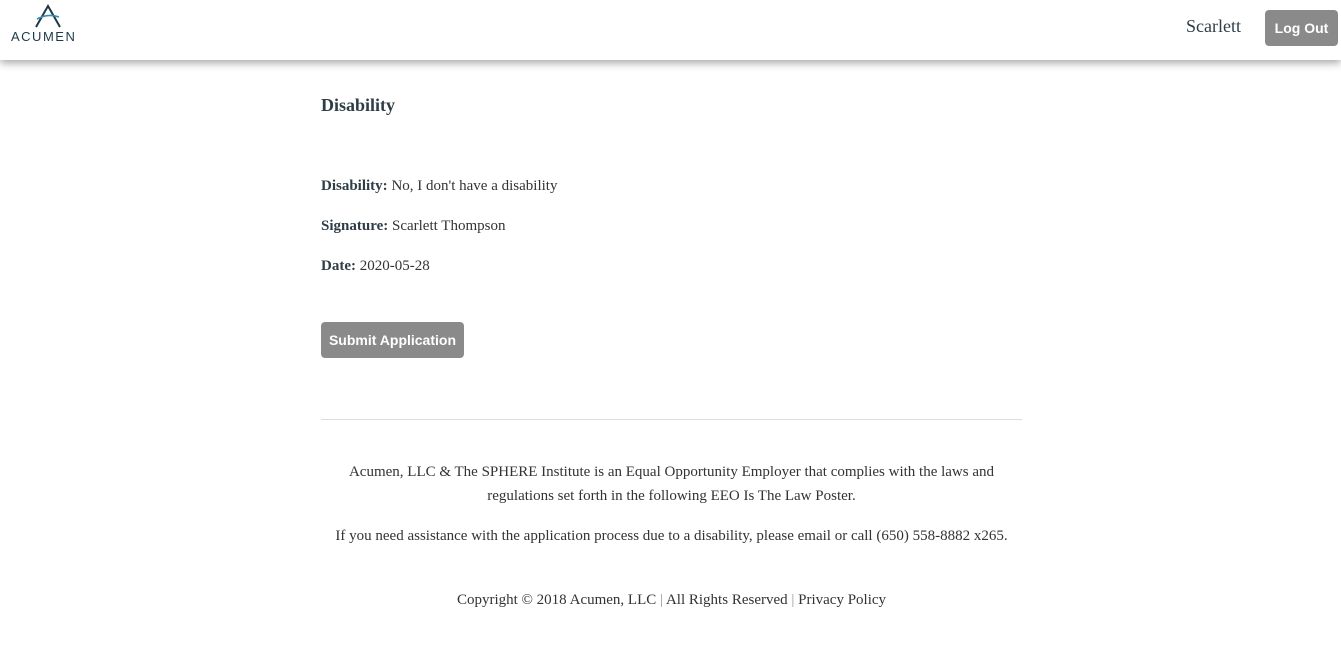  What do you see at coordinates (355, 226) in the screenshot?
I see `signature-label: Signature:` at bounding box center [355, 226].